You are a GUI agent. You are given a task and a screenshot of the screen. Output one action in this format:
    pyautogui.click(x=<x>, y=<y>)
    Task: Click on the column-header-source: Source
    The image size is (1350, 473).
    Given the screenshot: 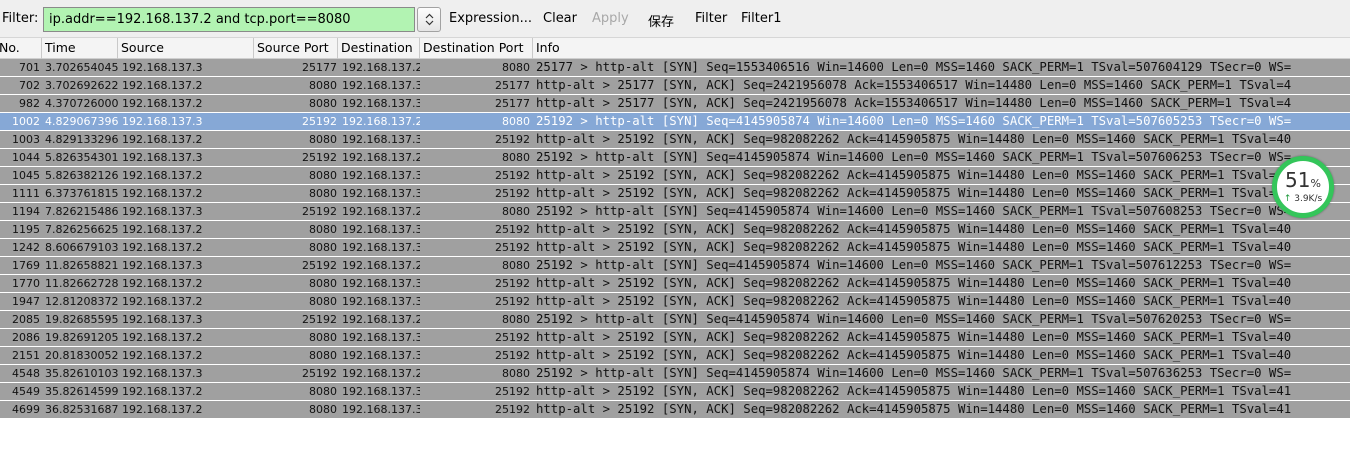 What is the action you would take?
    pyautogui.click(x=186, y=48)
    